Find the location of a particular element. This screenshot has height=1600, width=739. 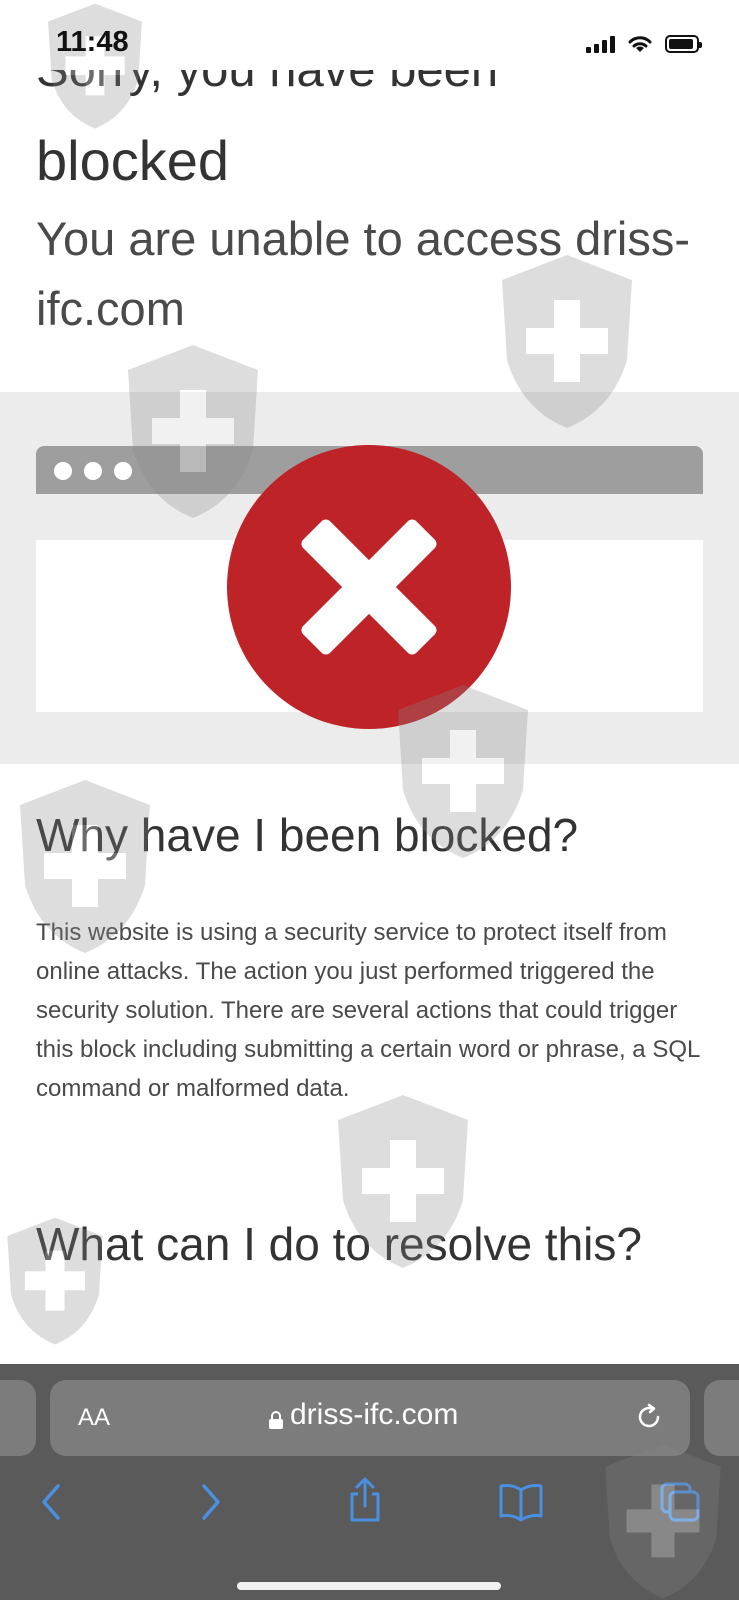

browser-toolbar: AA driss-ifc.com is located at coordinates (369, 1482).